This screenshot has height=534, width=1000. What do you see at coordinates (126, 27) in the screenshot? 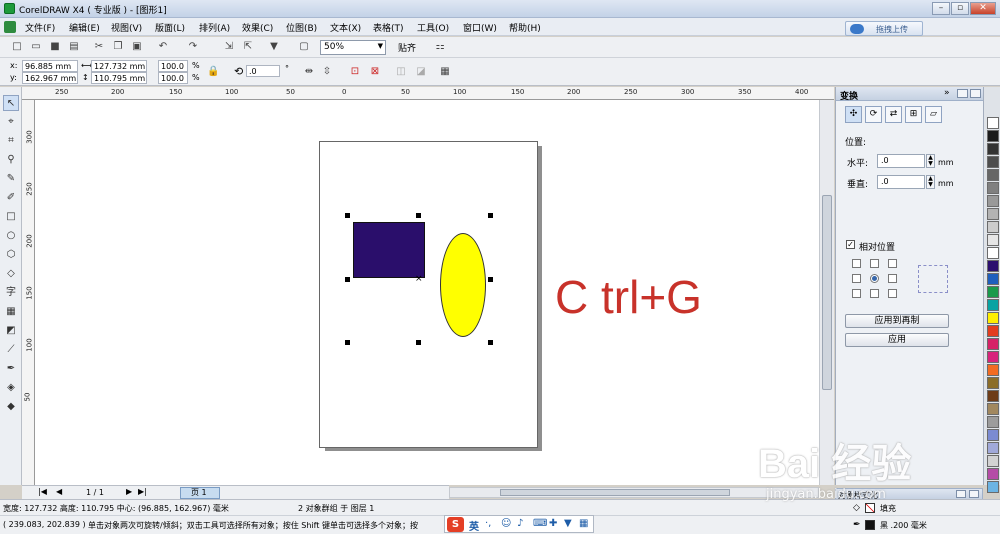
I see `menu-view: 视图(V)` at bounding box center [126, 27].